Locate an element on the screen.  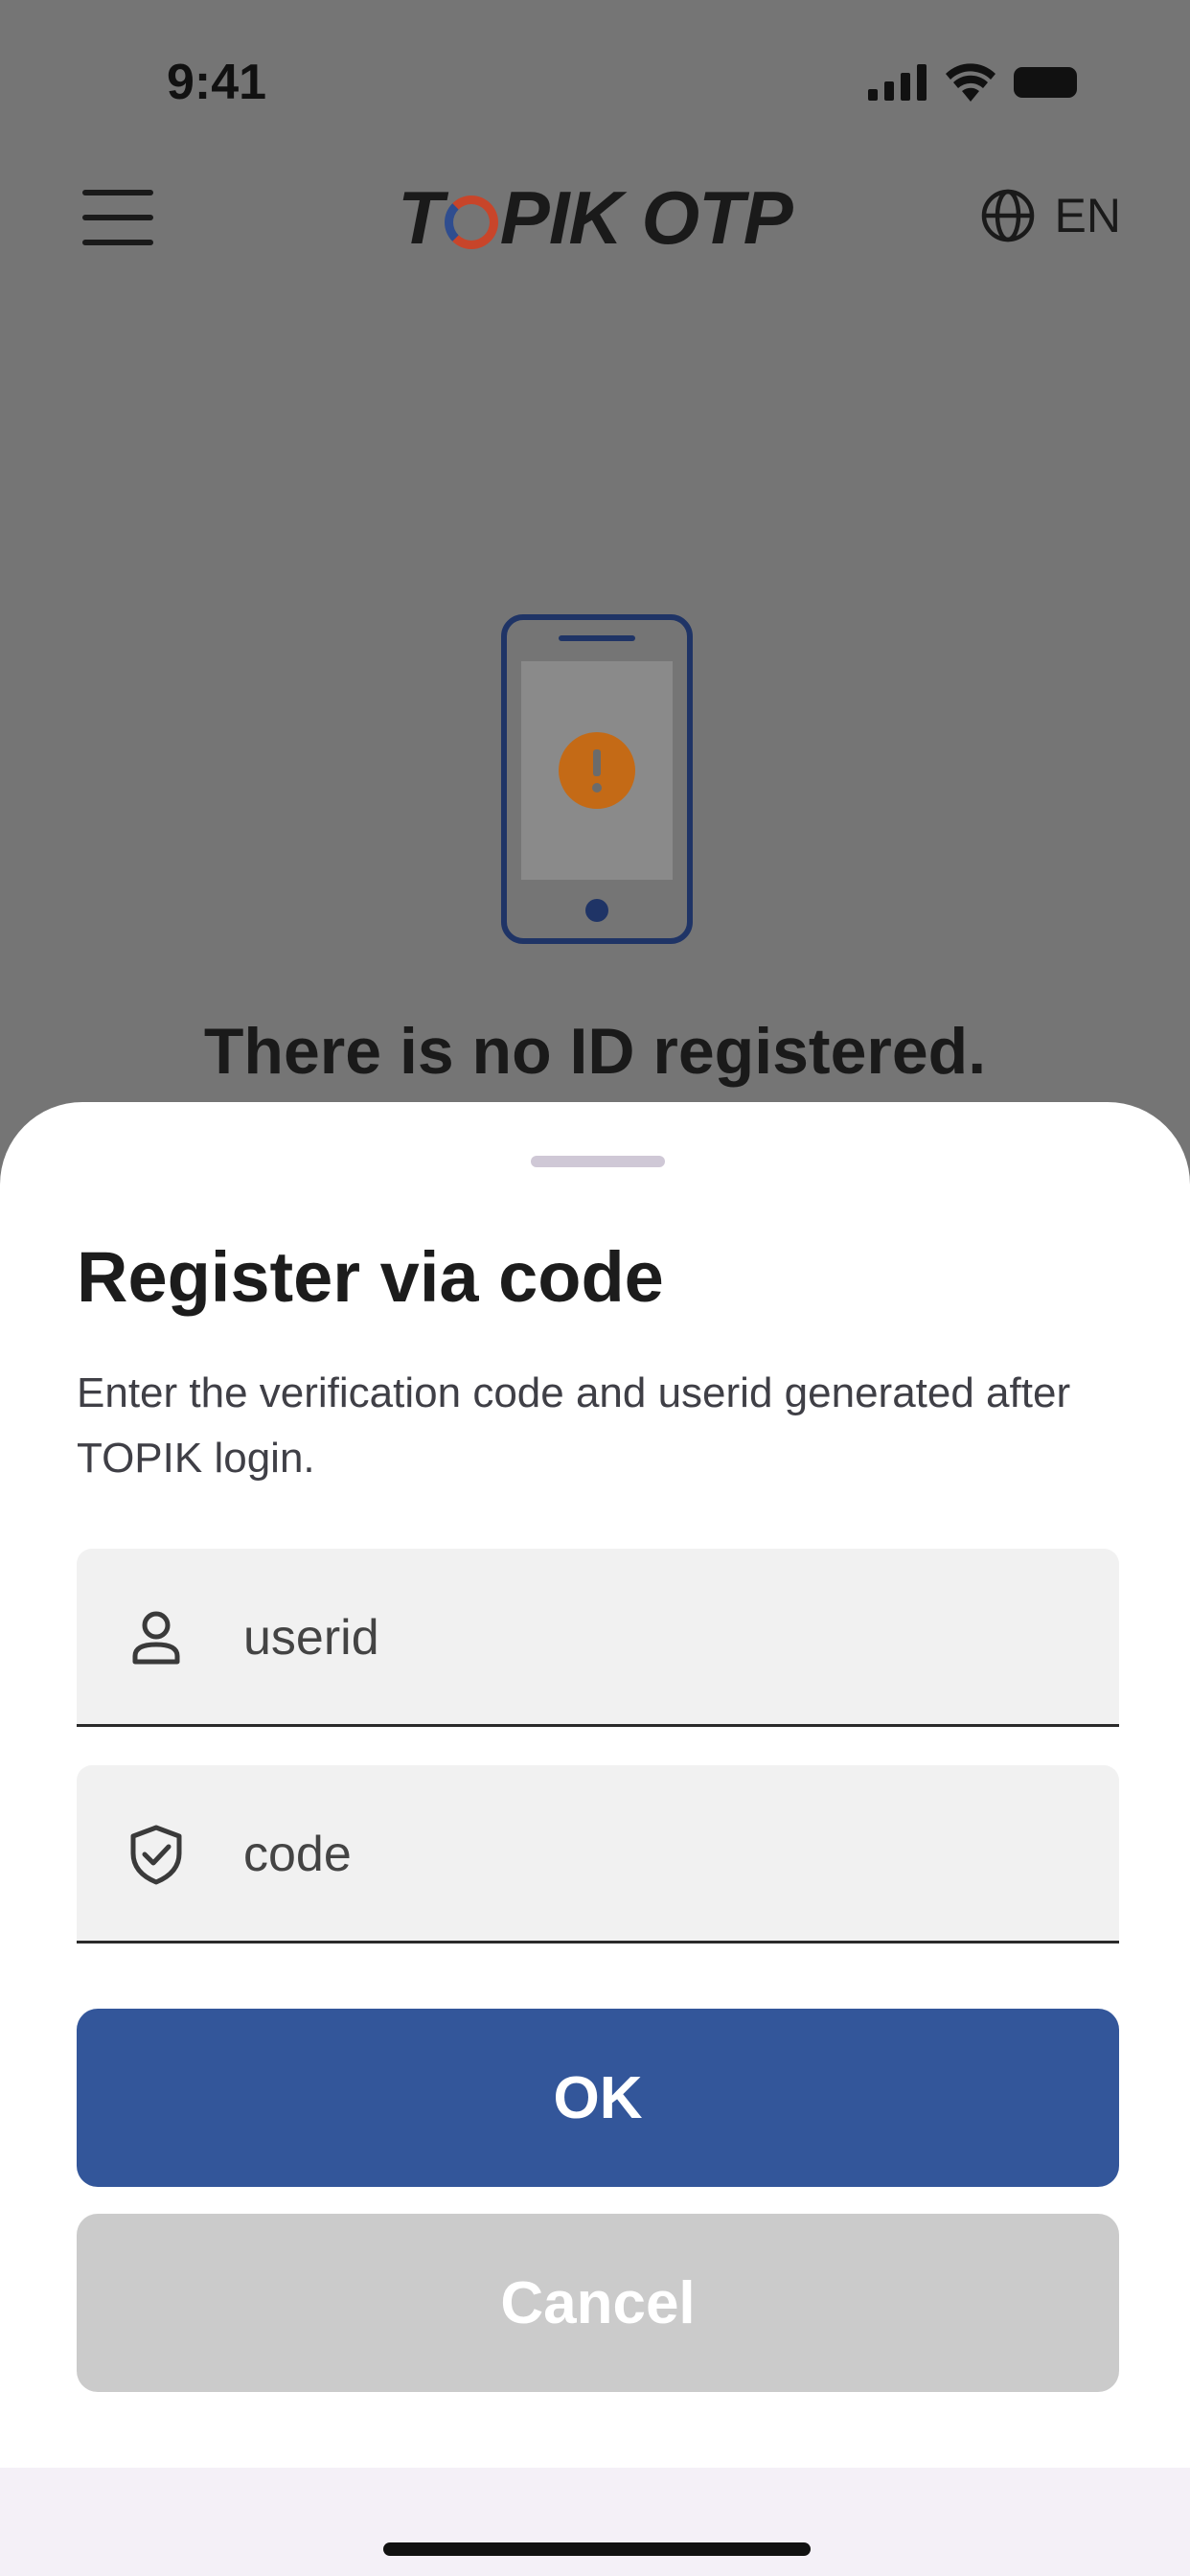
battery-icon is located at coordinates (1045, 82).